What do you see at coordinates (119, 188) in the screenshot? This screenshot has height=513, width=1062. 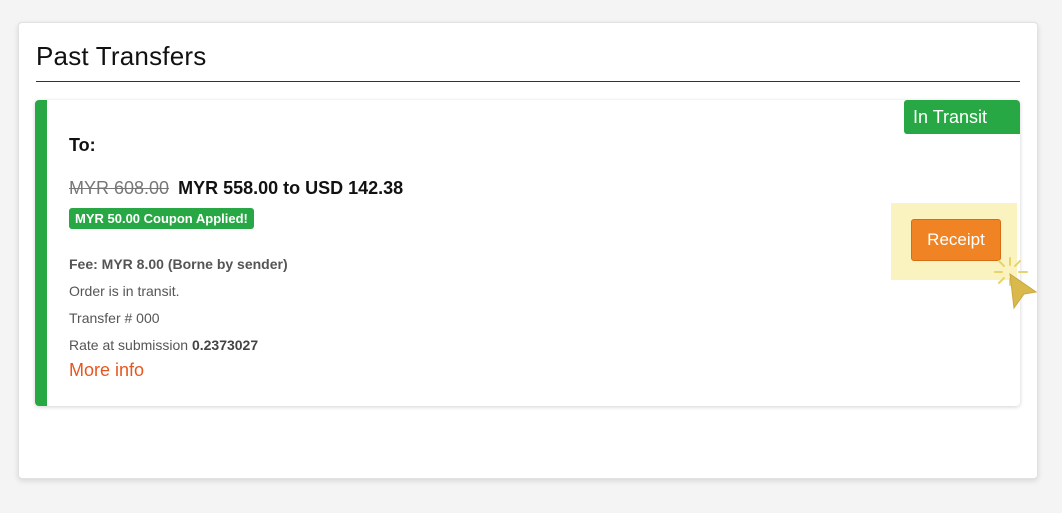 I see `original-amount: MYR 608.00` at bounding box center [119, 188].